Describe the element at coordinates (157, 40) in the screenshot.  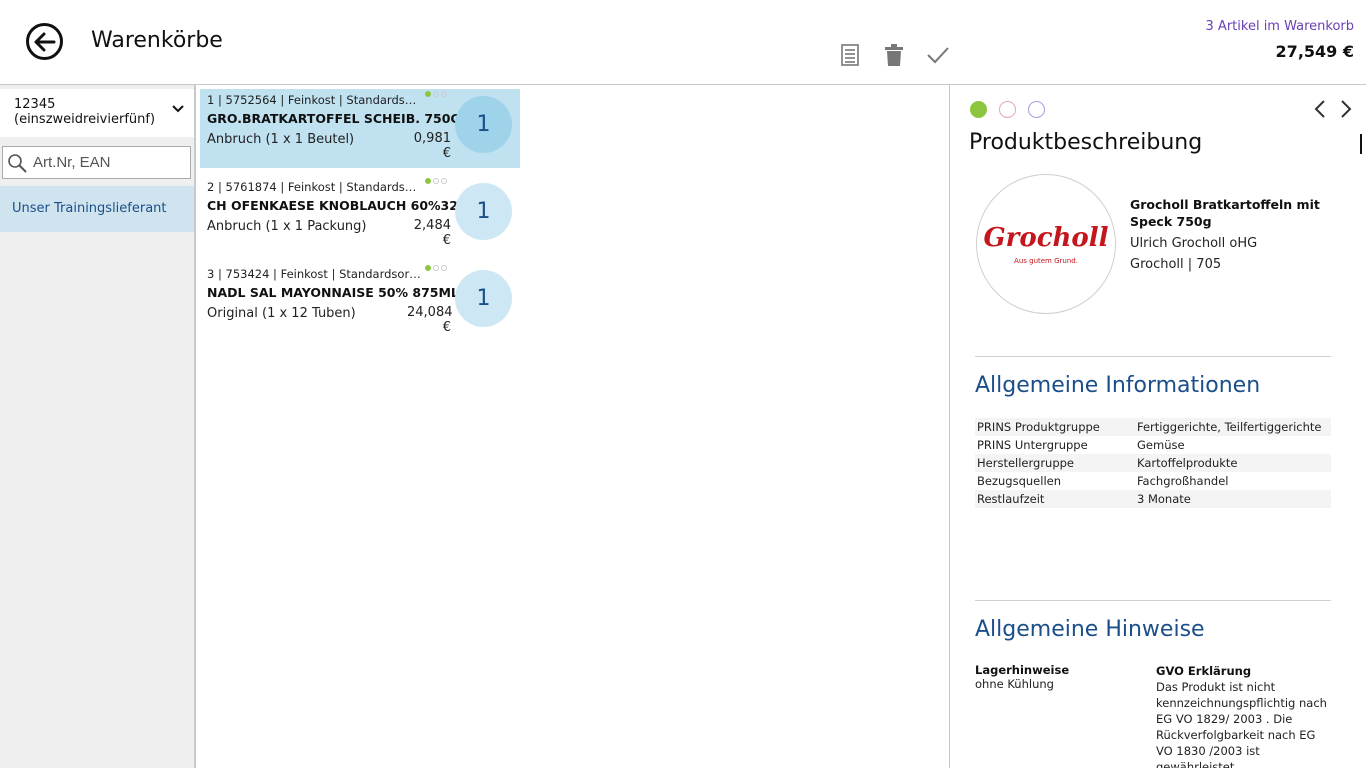
I see `page-title: Warenkörbe` at that location.